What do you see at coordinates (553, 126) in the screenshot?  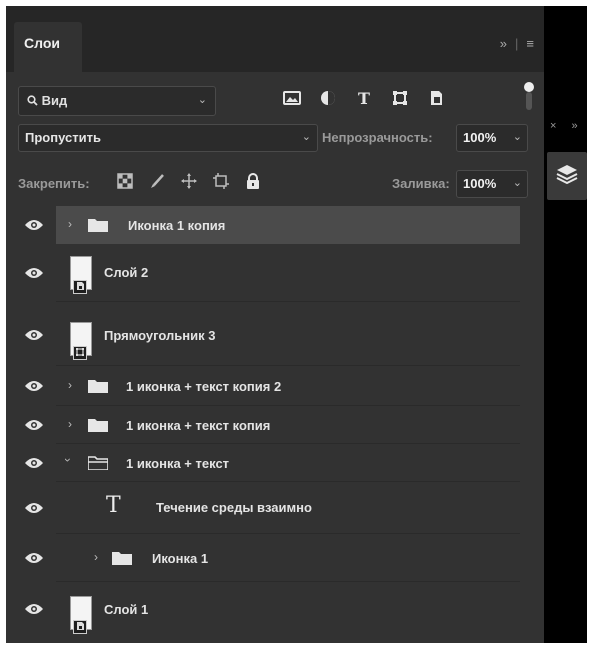 I see `close-icon: ×` at bounding box center [553, 126].